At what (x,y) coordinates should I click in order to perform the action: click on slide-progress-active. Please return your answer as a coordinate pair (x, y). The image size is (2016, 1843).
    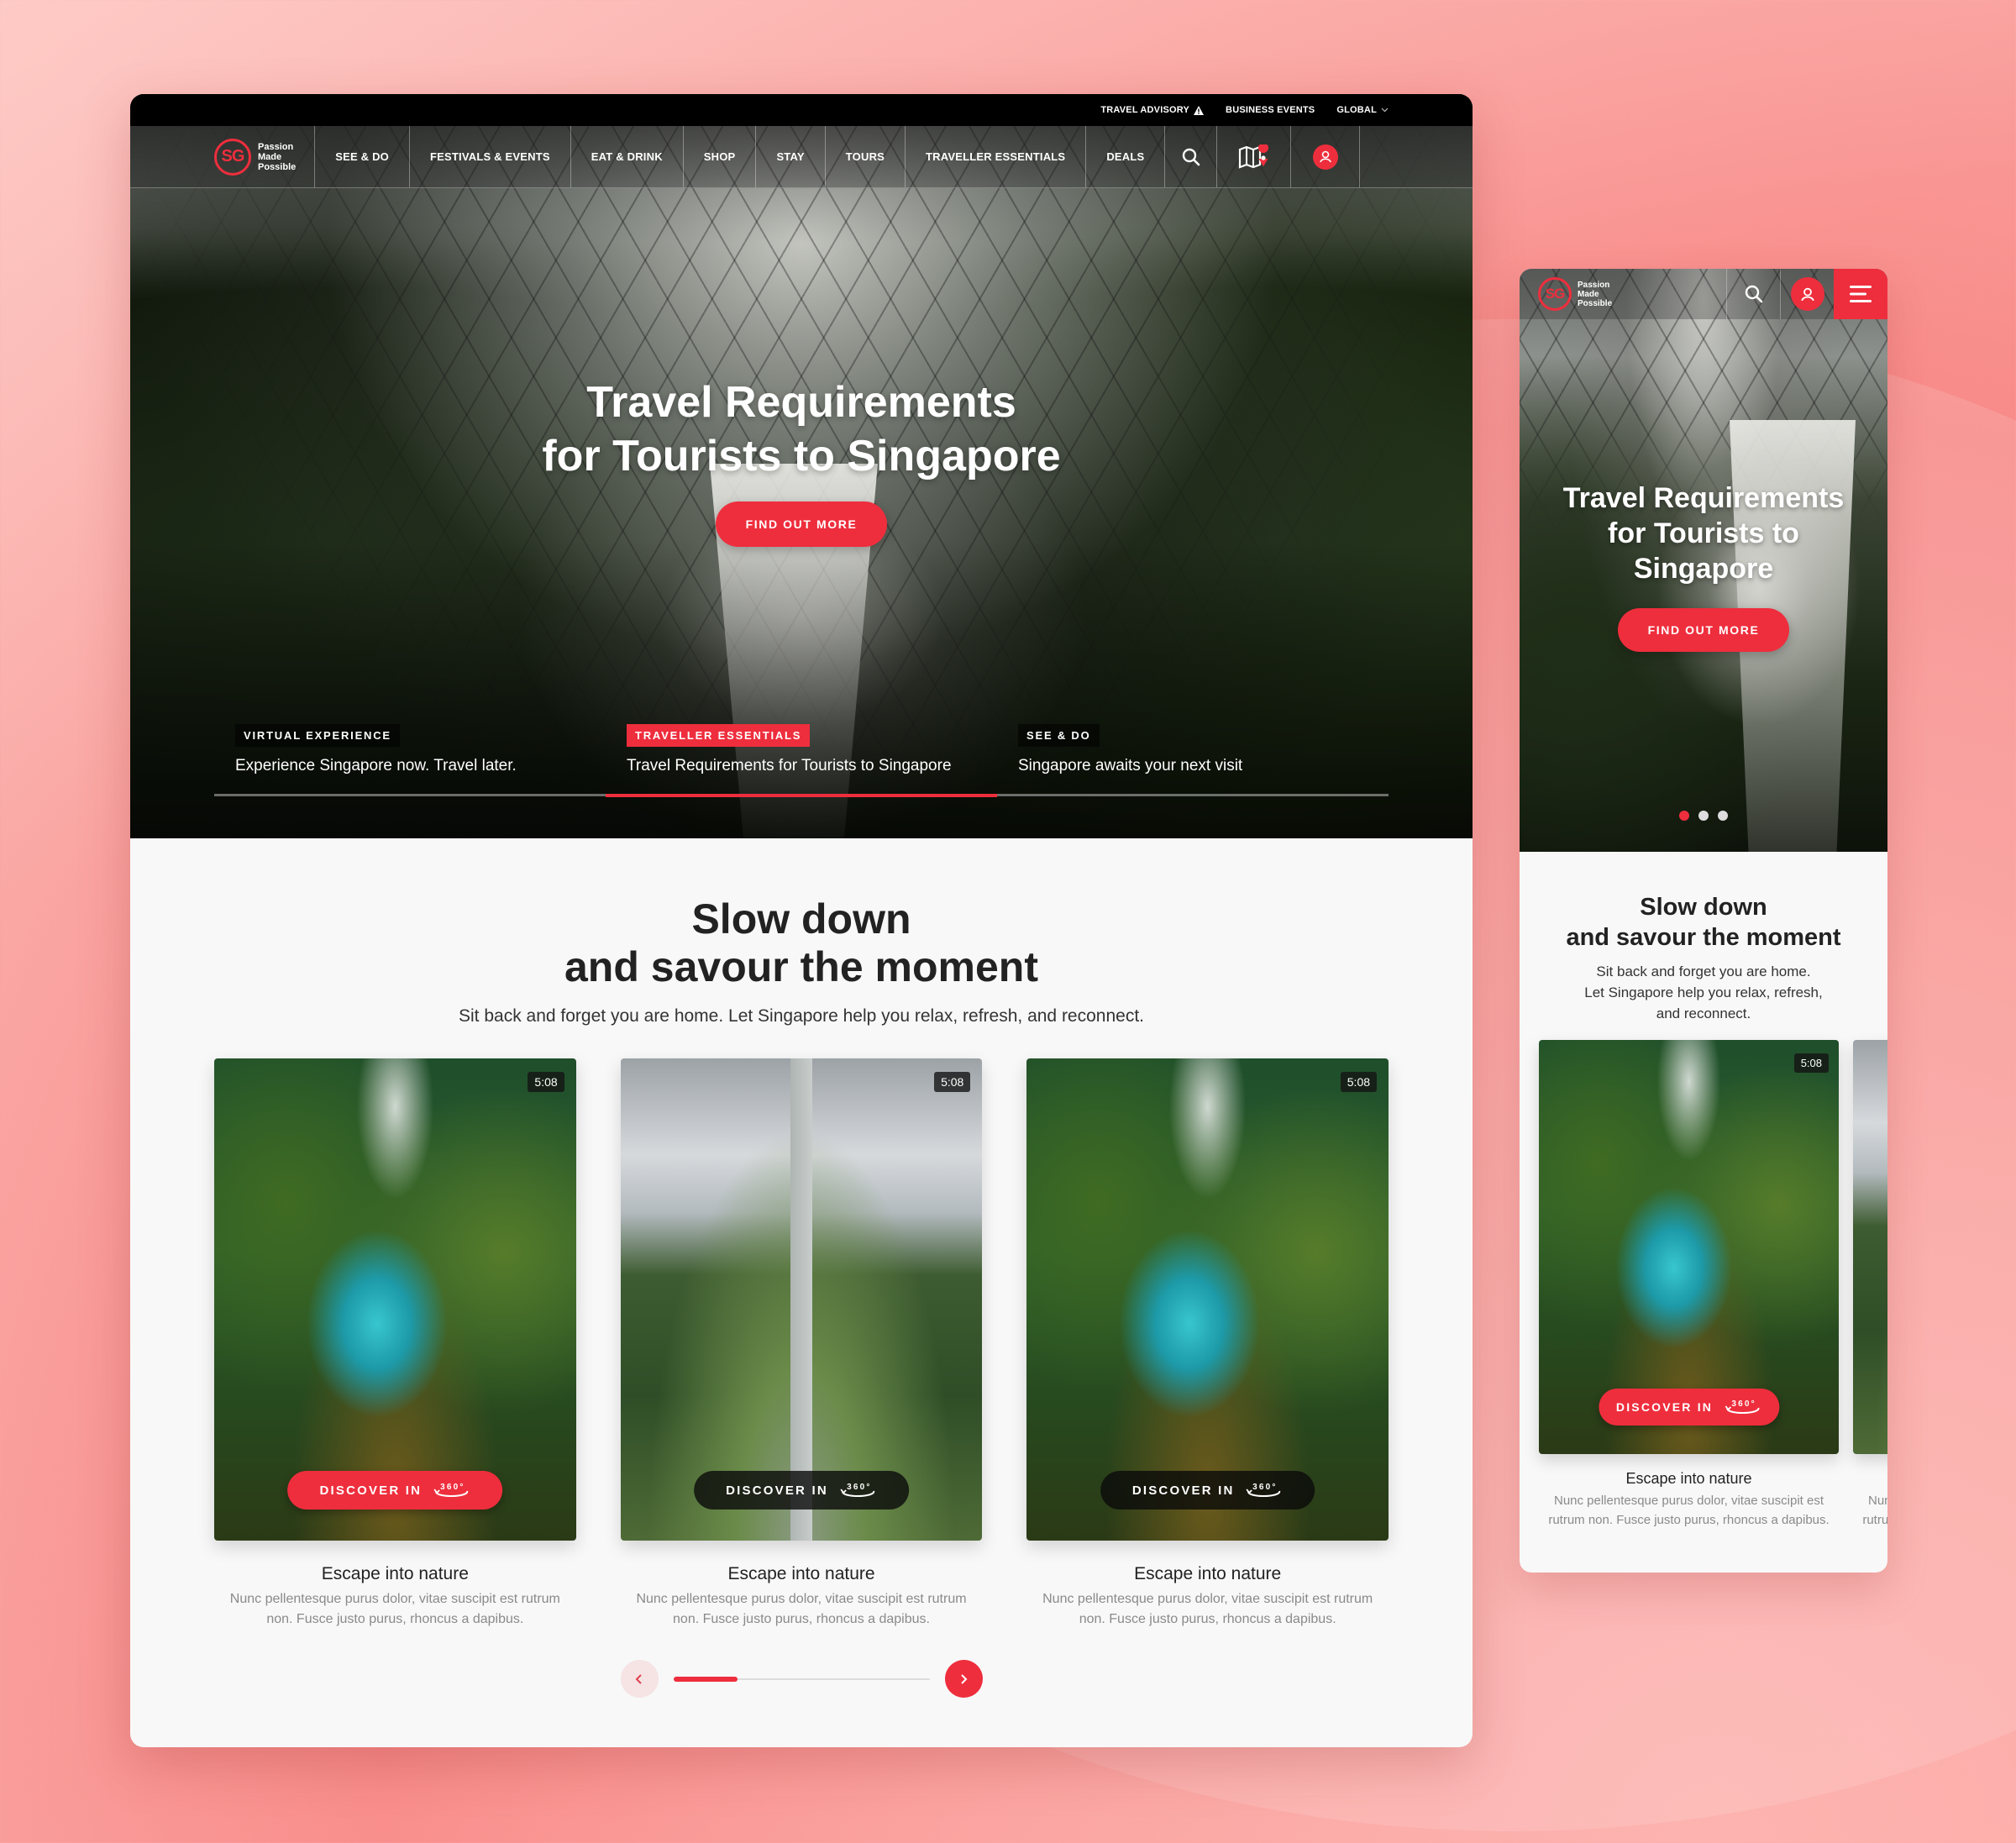
    Looking at the image, I should click on (801, 796).